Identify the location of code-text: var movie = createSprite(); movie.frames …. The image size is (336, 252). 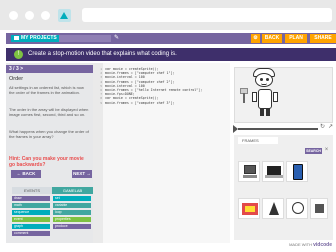
(167, 86).